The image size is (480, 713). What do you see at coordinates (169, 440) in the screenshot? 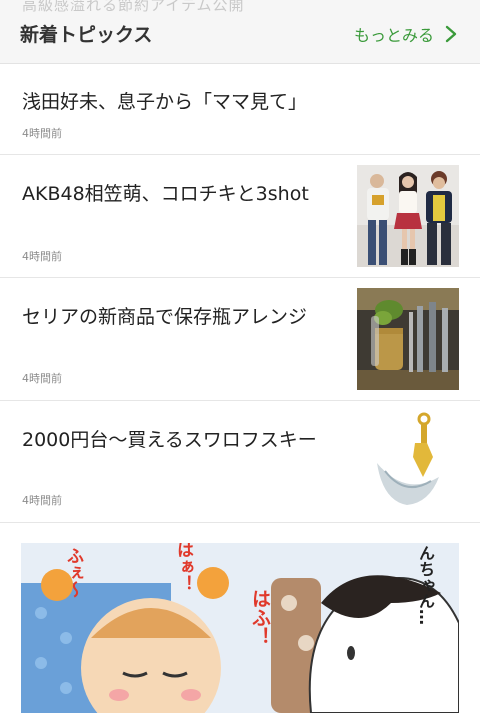
I see `topic-title: 2000円台〜買えるスワロフスキー` at bounding box center [169, 440].